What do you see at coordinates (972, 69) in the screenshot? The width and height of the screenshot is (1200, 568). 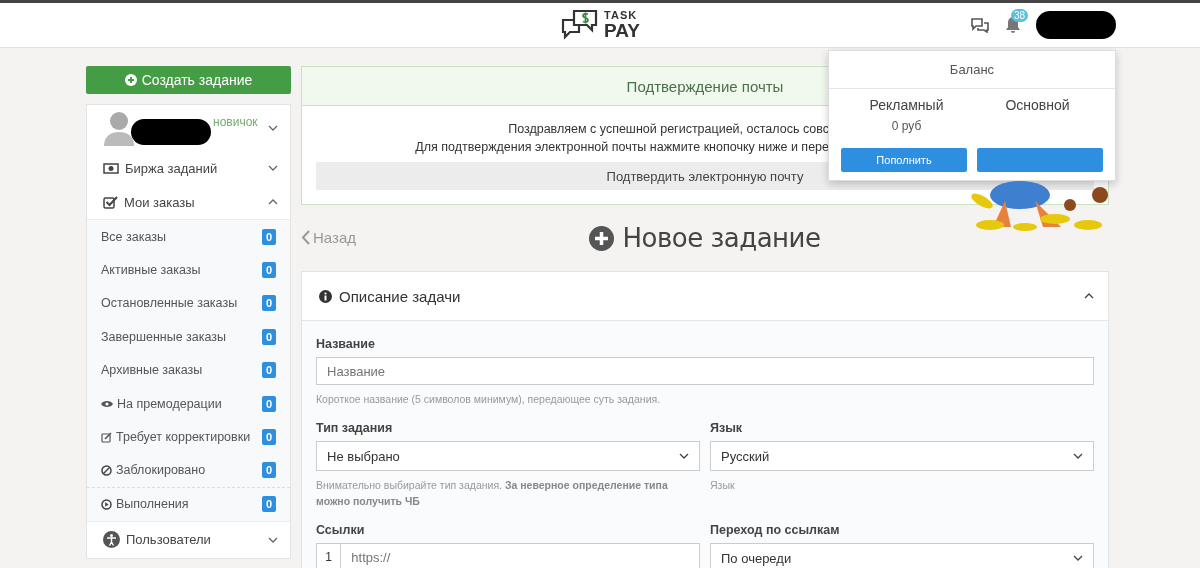 I see `popup-title: Баланс` at bounding box center [972, 69].